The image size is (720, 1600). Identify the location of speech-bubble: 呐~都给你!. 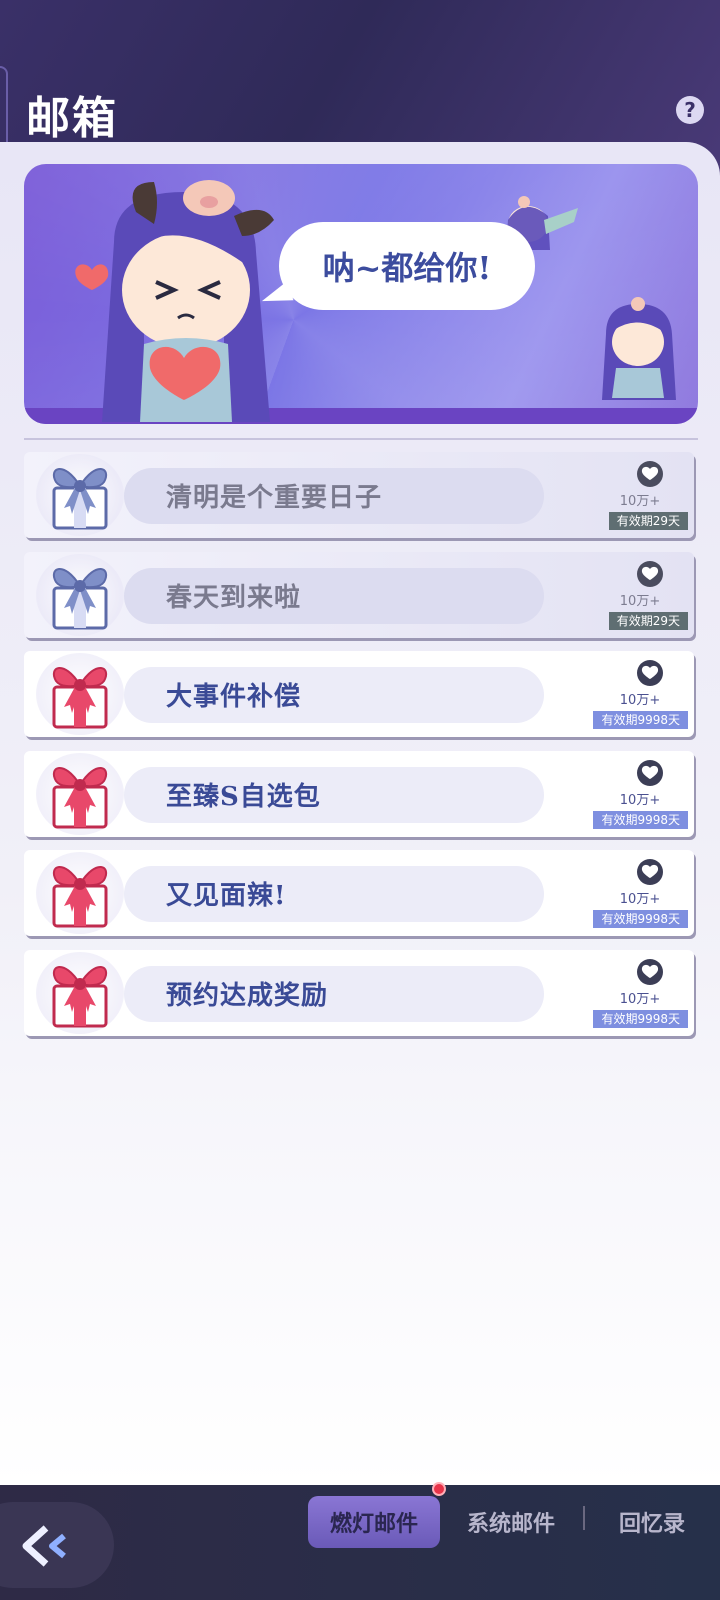
(407, 266).